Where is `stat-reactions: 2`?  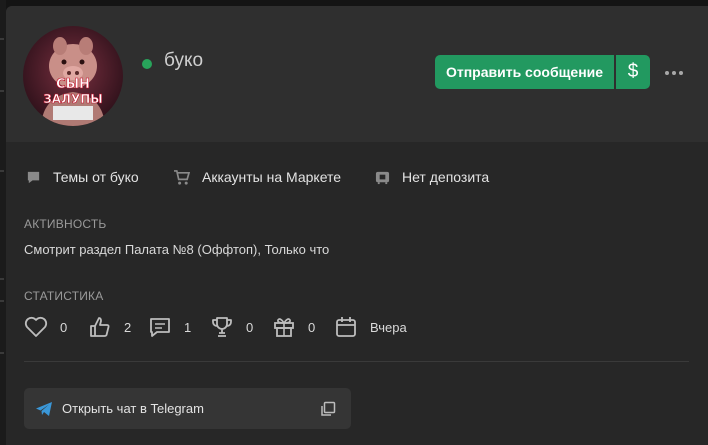
stat-reactions: 2 is located at coordinates (109, 327).